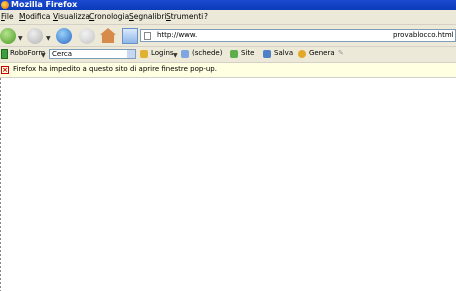 This screenshot has width=456, height=291. What do you see at coordinates (423, 35) in the screenshot?
I see `url-text-end: provablocco.html` at bounding box center [423, 35].